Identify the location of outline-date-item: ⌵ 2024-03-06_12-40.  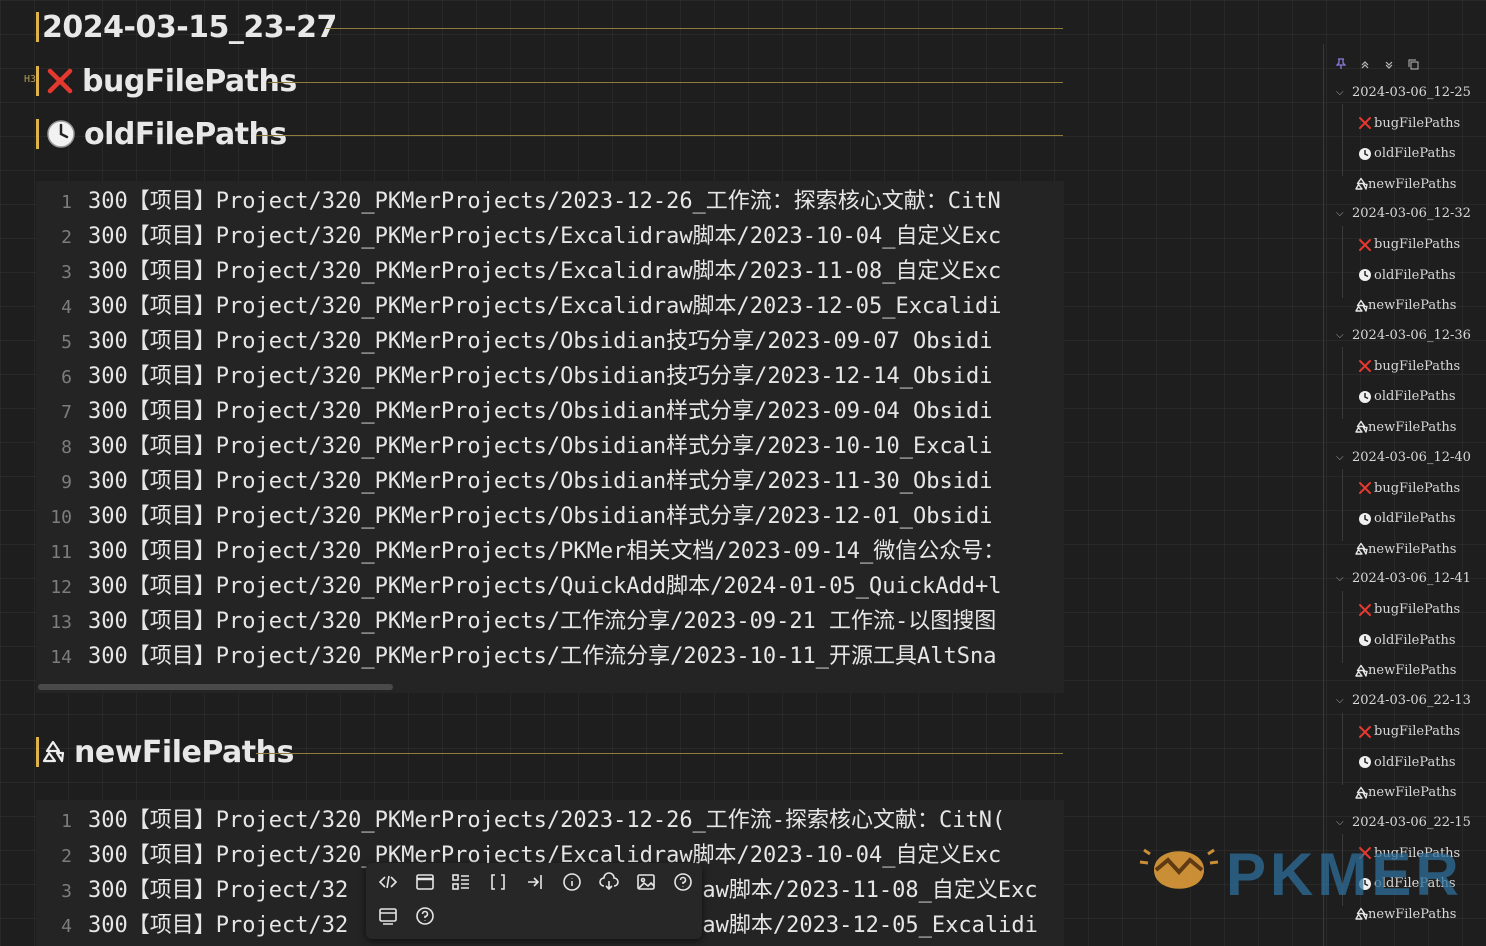
(1403, 457).